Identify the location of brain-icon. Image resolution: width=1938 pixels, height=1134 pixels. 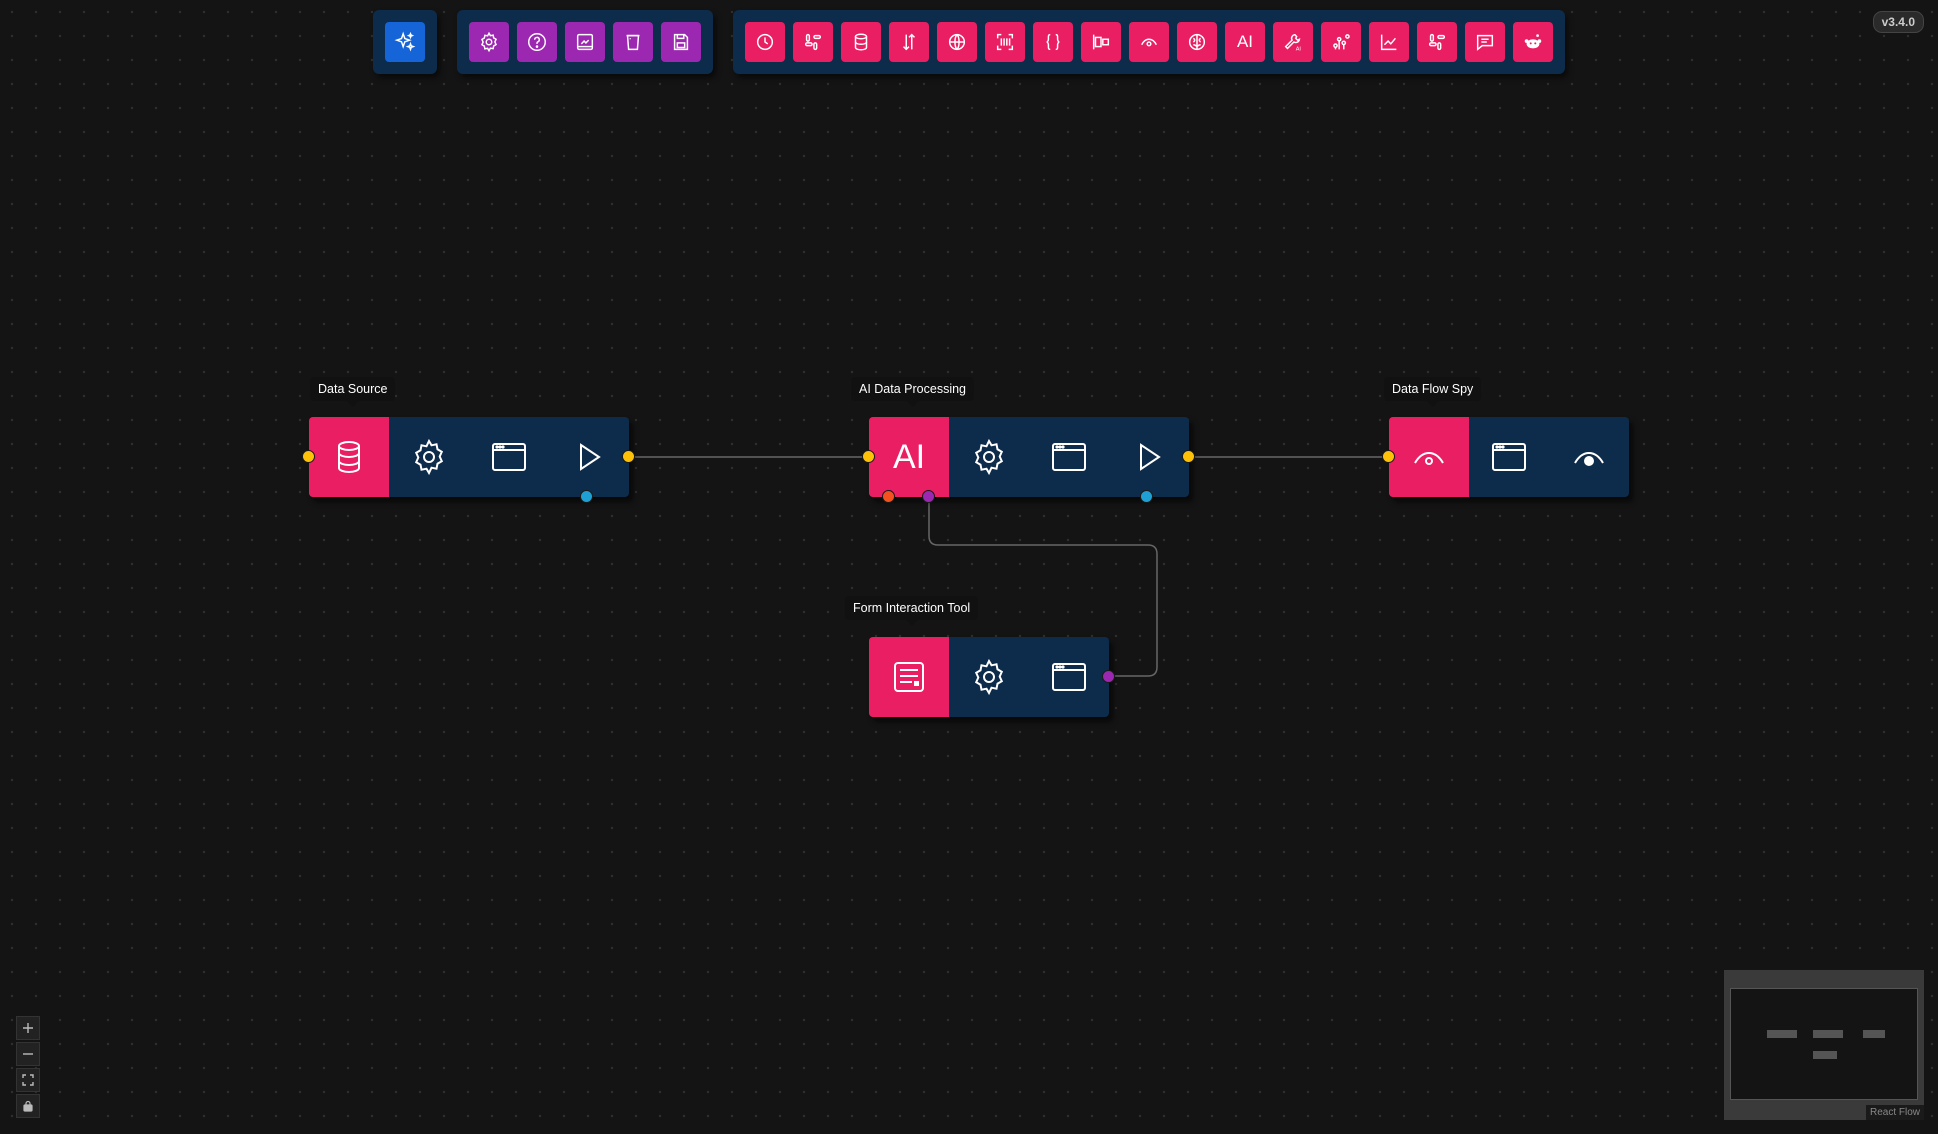
(1197, 42).